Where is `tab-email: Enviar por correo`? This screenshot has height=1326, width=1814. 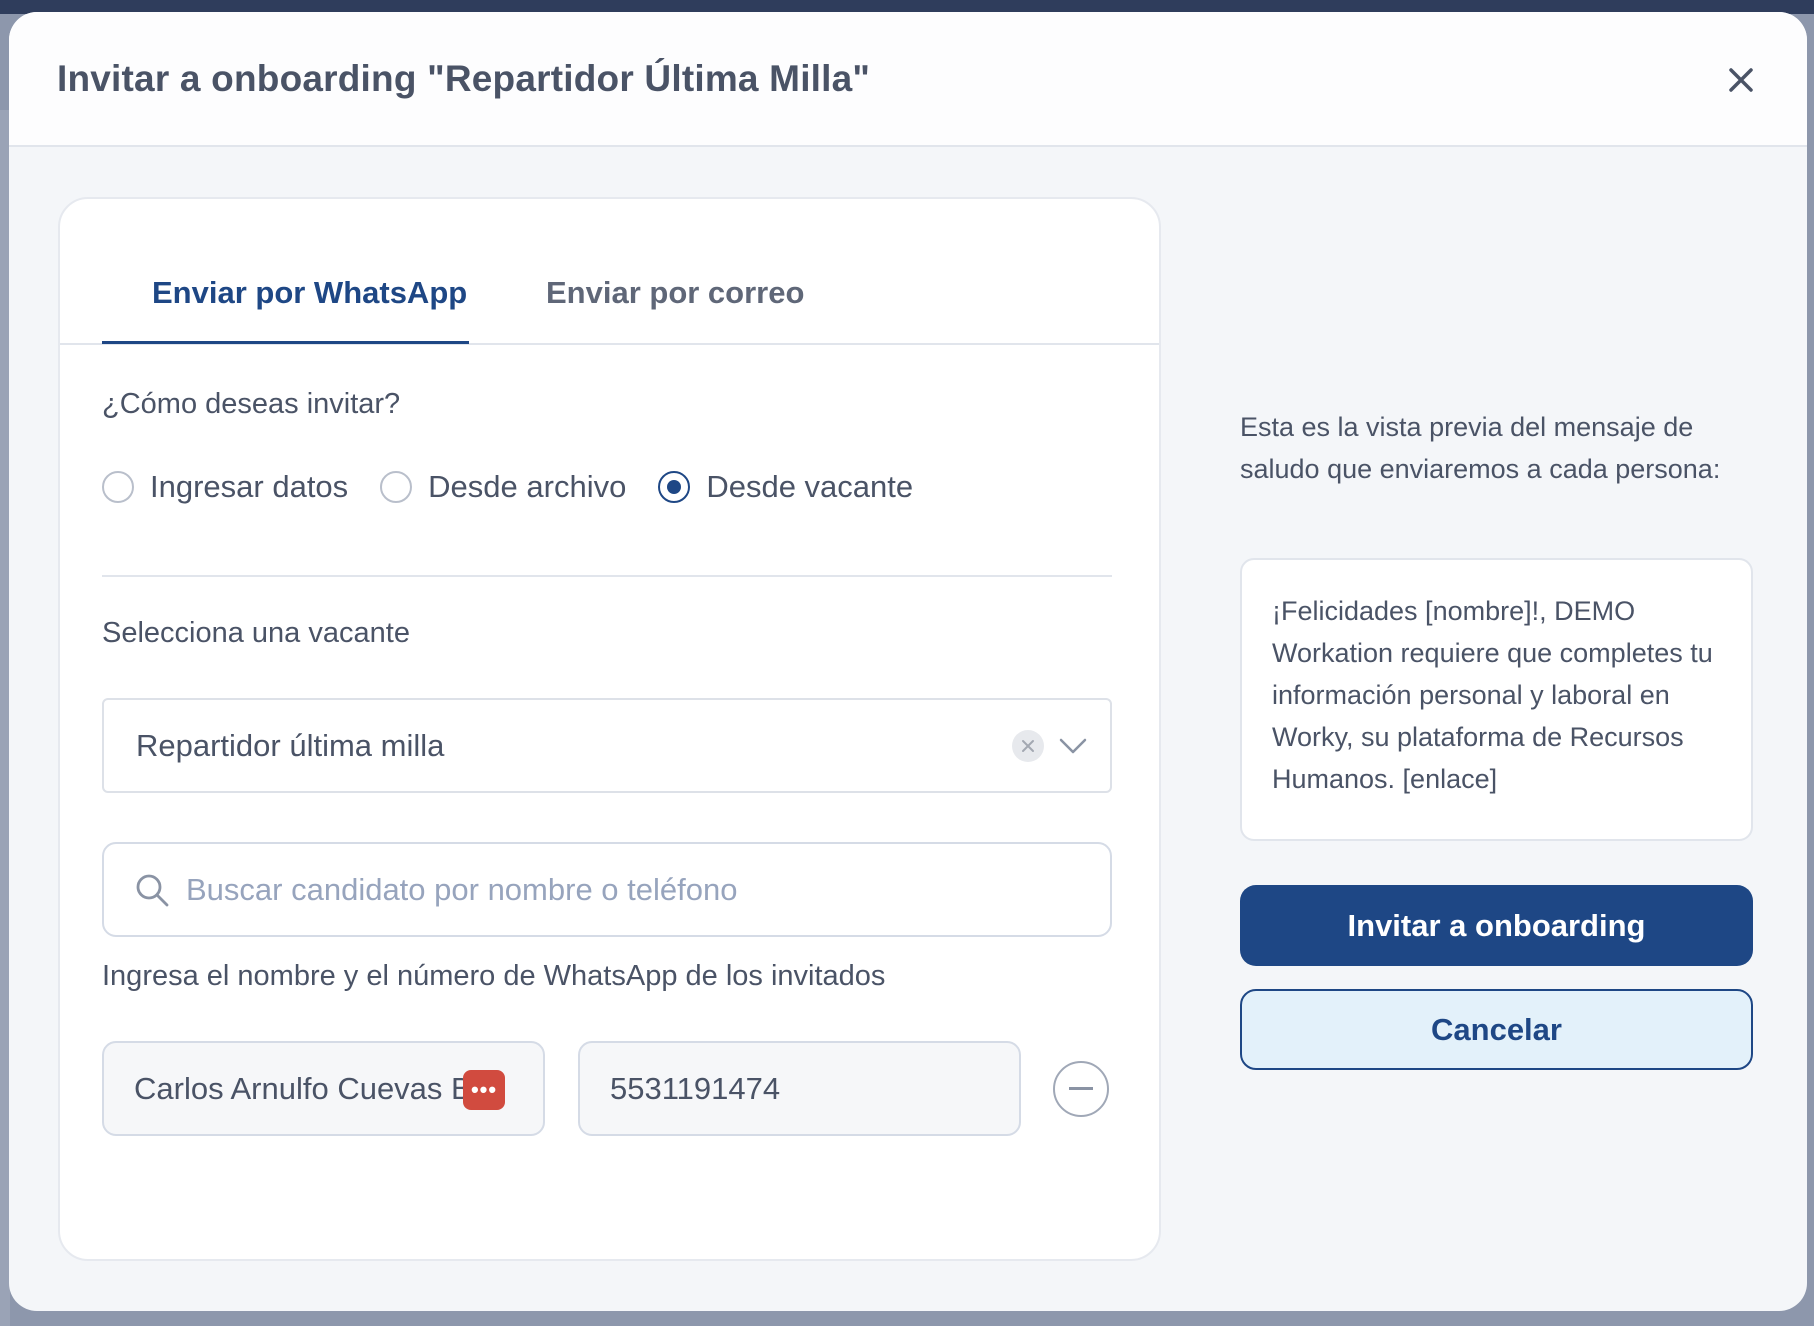
tab-email: Enviar por correo is located at coordinates (675, 293).